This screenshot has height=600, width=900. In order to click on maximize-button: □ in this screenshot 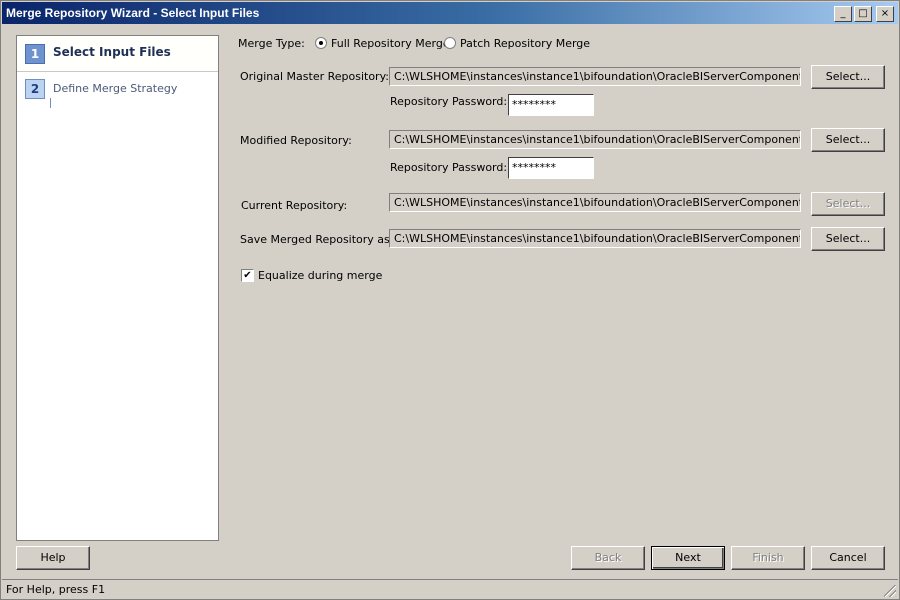, I will do `click(863, 14)`.